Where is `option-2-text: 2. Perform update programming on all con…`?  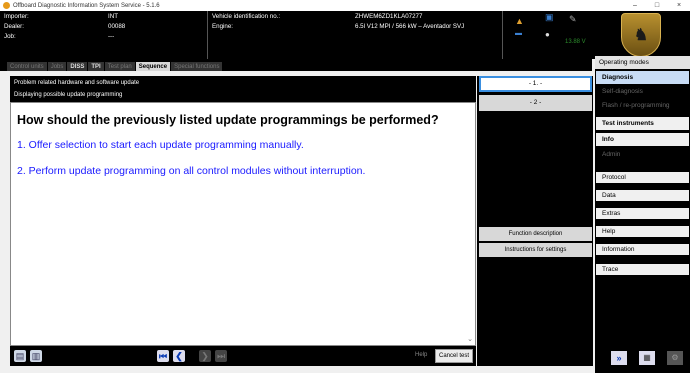 option-2-text: 2. Perform update programming on all con… is located at coordinates (191, 171).